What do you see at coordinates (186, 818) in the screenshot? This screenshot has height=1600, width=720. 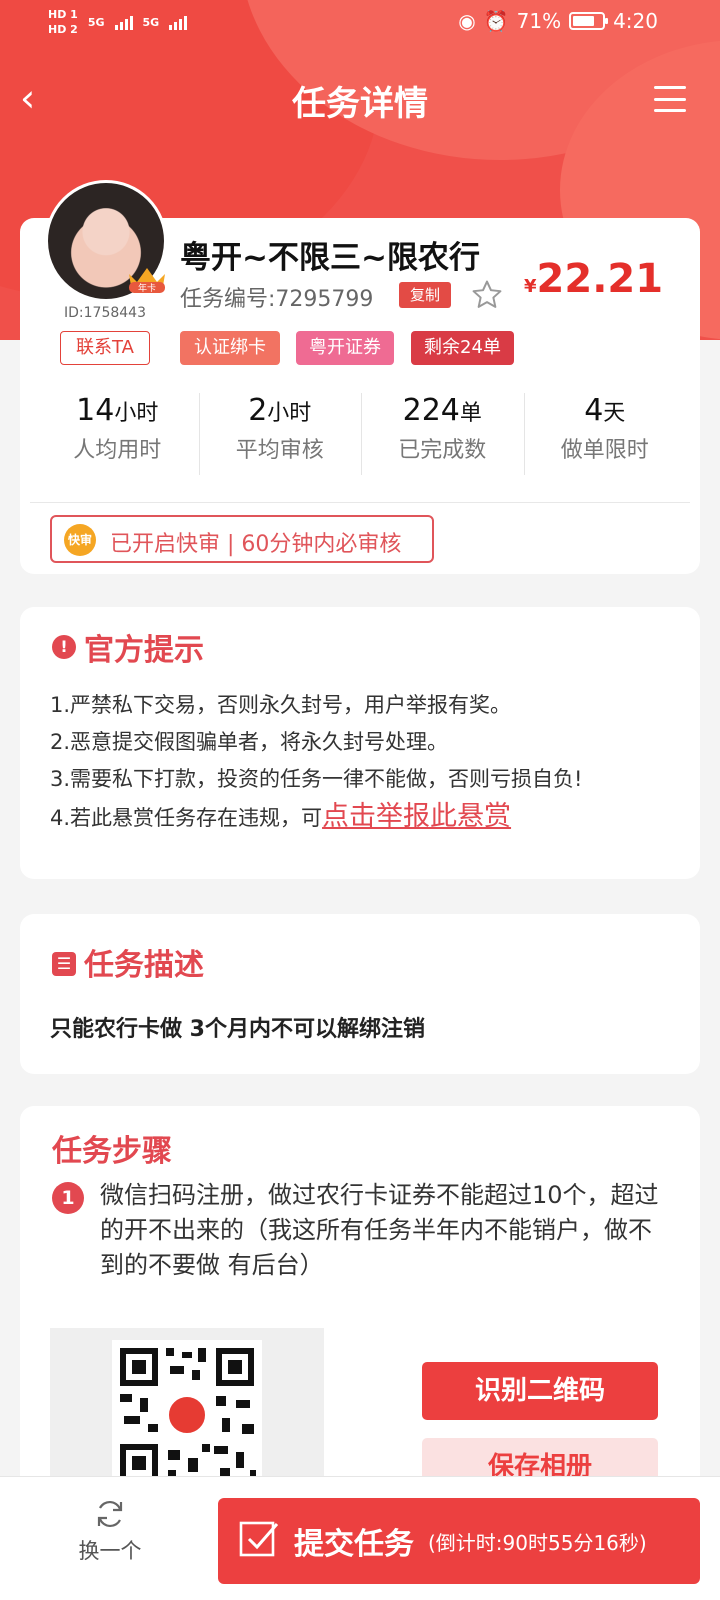 I see `notice-line-text: 4.若此悬赏任务存在违规，可` at bounding box center [186, 818].